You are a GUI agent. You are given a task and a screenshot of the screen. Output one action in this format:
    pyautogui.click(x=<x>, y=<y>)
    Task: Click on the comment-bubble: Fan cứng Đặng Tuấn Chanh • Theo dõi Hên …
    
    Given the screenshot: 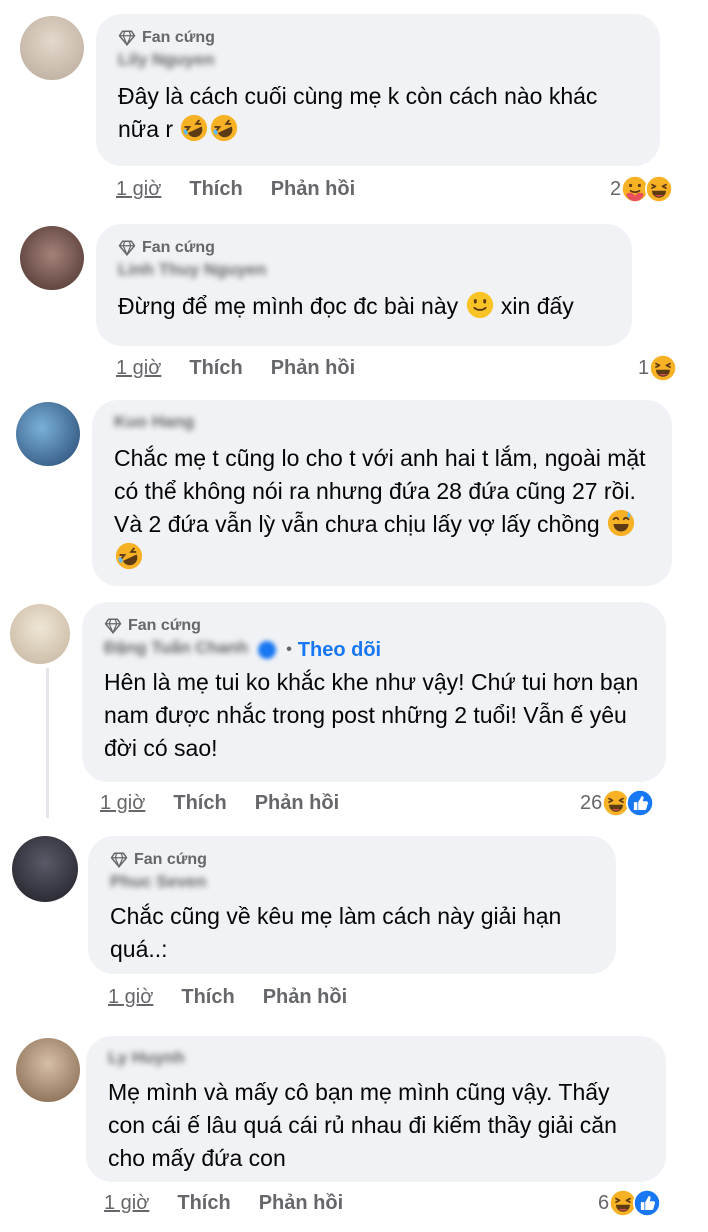 What is the action you would take?
    pyautogui.click(x=374, y=692)
    